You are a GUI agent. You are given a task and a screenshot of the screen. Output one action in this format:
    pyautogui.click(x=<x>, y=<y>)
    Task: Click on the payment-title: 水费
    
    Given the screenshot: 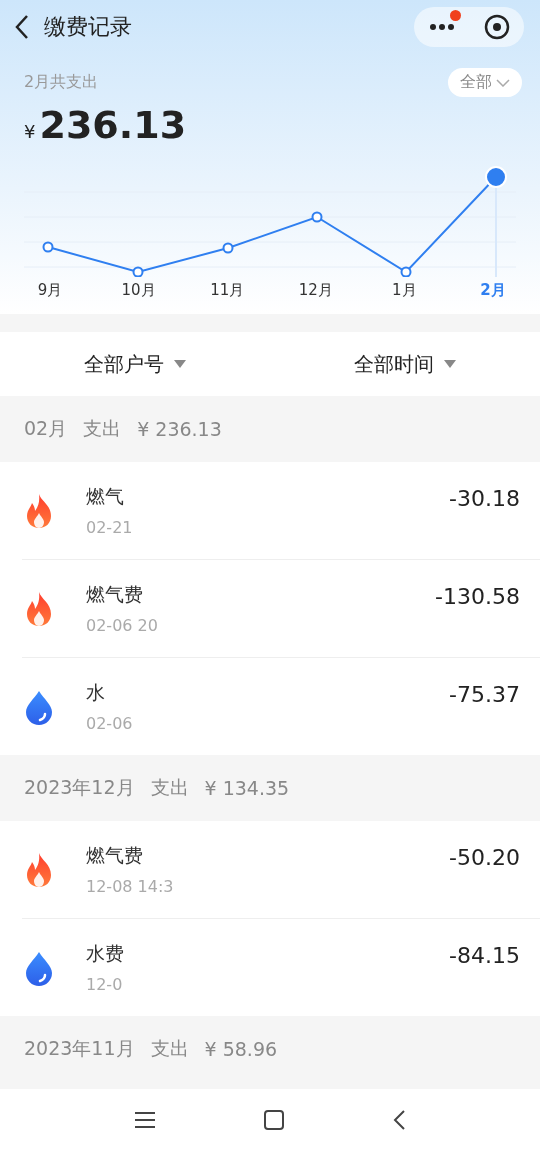 What is the action you would take?
    pyautogui.click(x=105, y=953)
    